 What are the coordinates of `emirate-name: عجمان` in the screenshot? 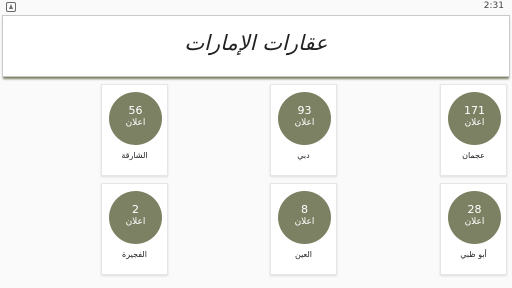 It's located at (473, 155).